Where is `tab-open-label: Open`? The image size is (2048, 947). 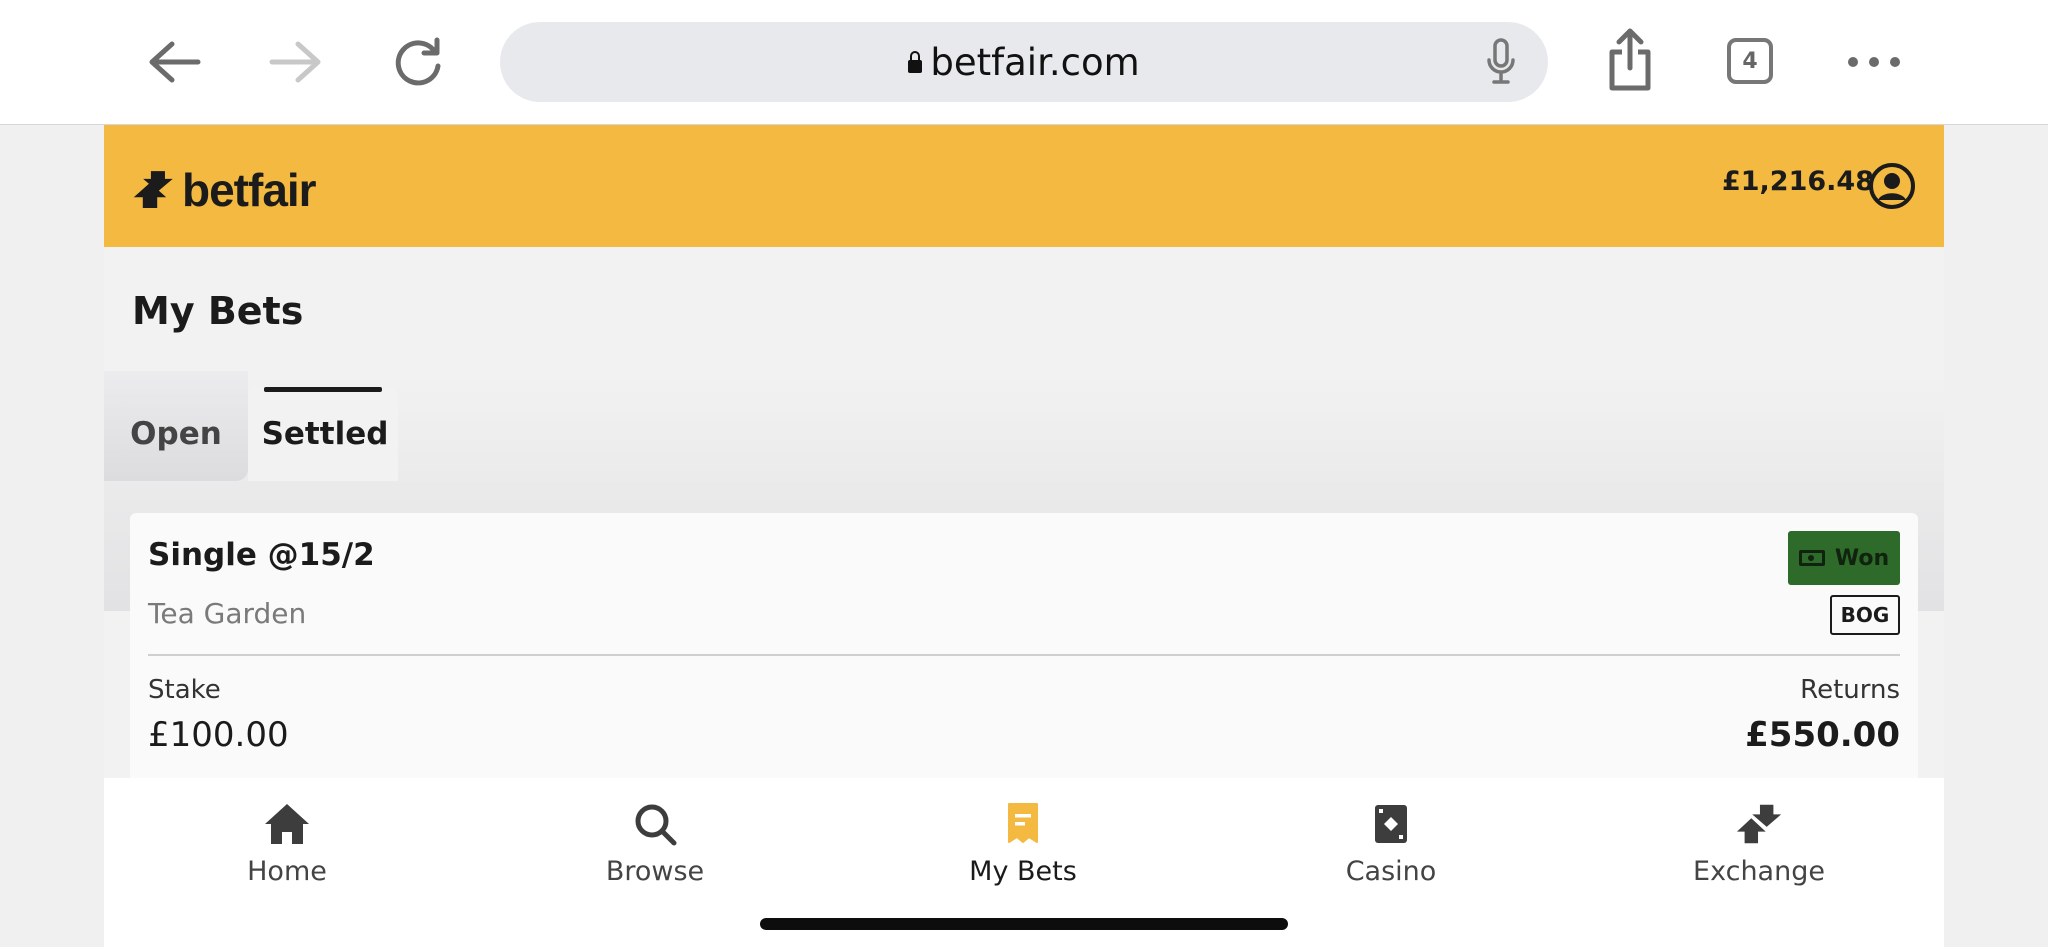 tab-open-label: Open is located at coordinates (176, 434).